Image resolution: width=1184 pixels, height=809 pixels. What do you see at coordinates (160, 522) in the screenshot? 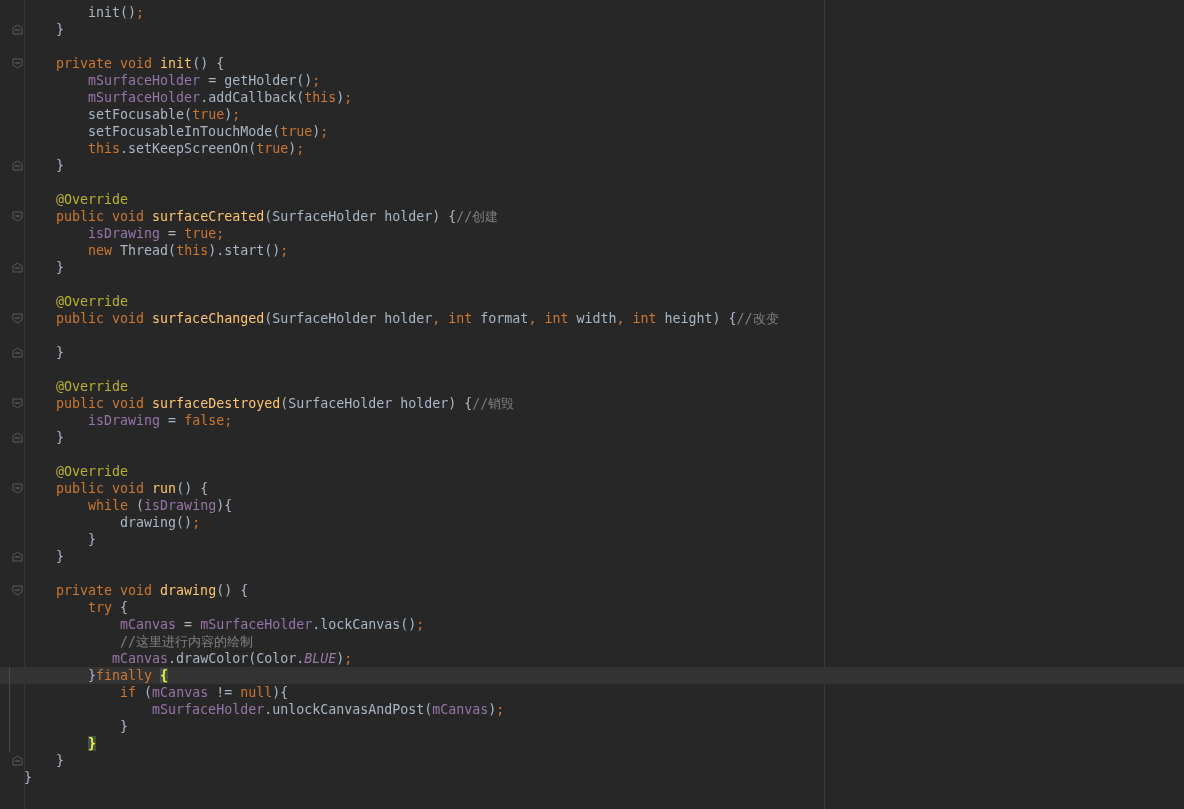
I see `code-line: drawing();` at bounding box center [160, 522].